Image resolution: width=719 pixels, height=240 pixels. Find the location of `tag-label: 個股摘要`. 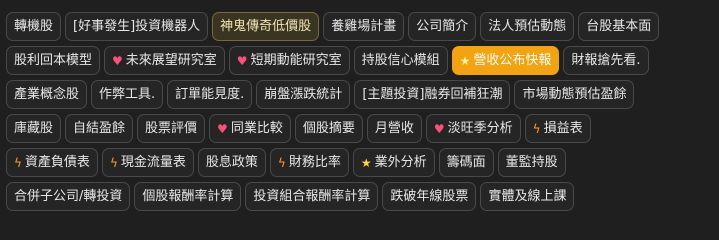

tag-label: 個股摘要 is located at coordinates (328, 128).